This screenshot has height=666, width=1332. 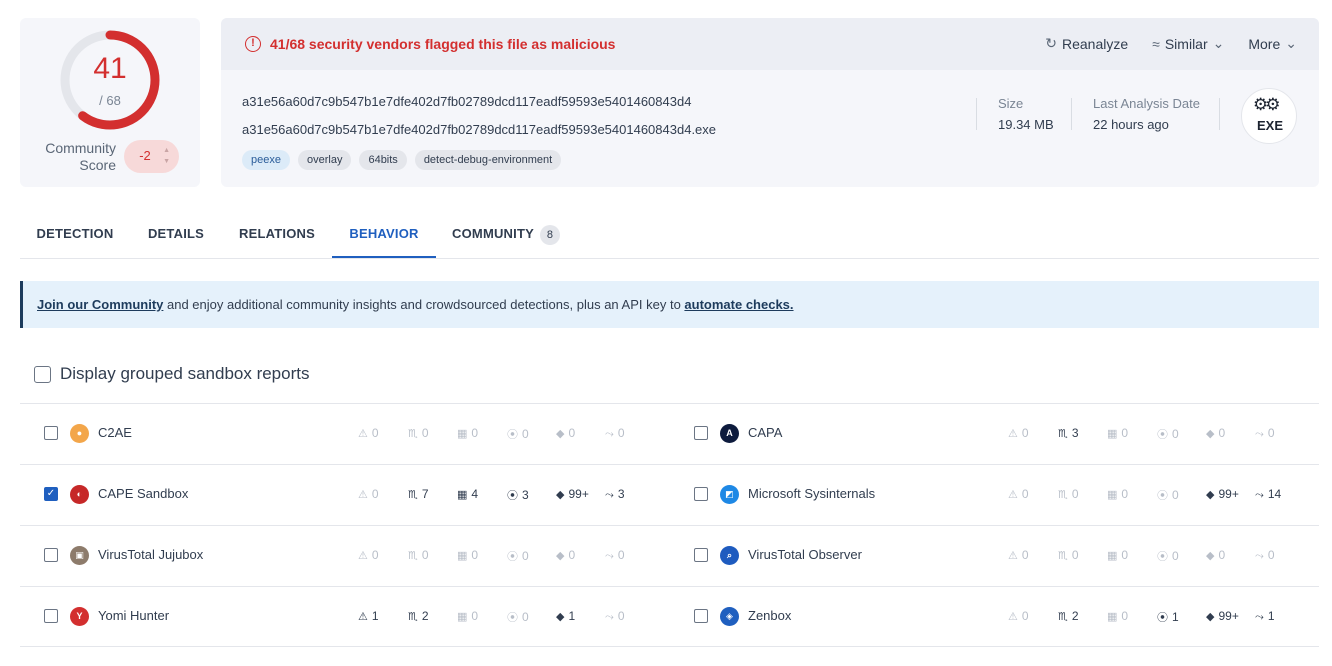 What do you see at coordinates (1026, 124) in the screenshot?
I see `file-size-value: 19.34 MB` at bounding box center [1026, 124].